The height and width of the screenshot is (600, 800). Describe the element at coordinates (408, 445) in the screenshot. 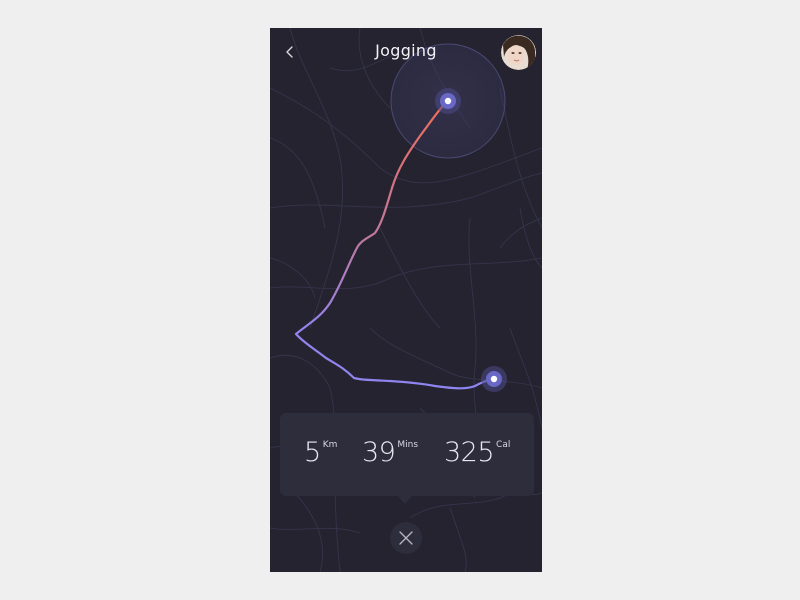

I see `duration-unit: Mins` at that location.